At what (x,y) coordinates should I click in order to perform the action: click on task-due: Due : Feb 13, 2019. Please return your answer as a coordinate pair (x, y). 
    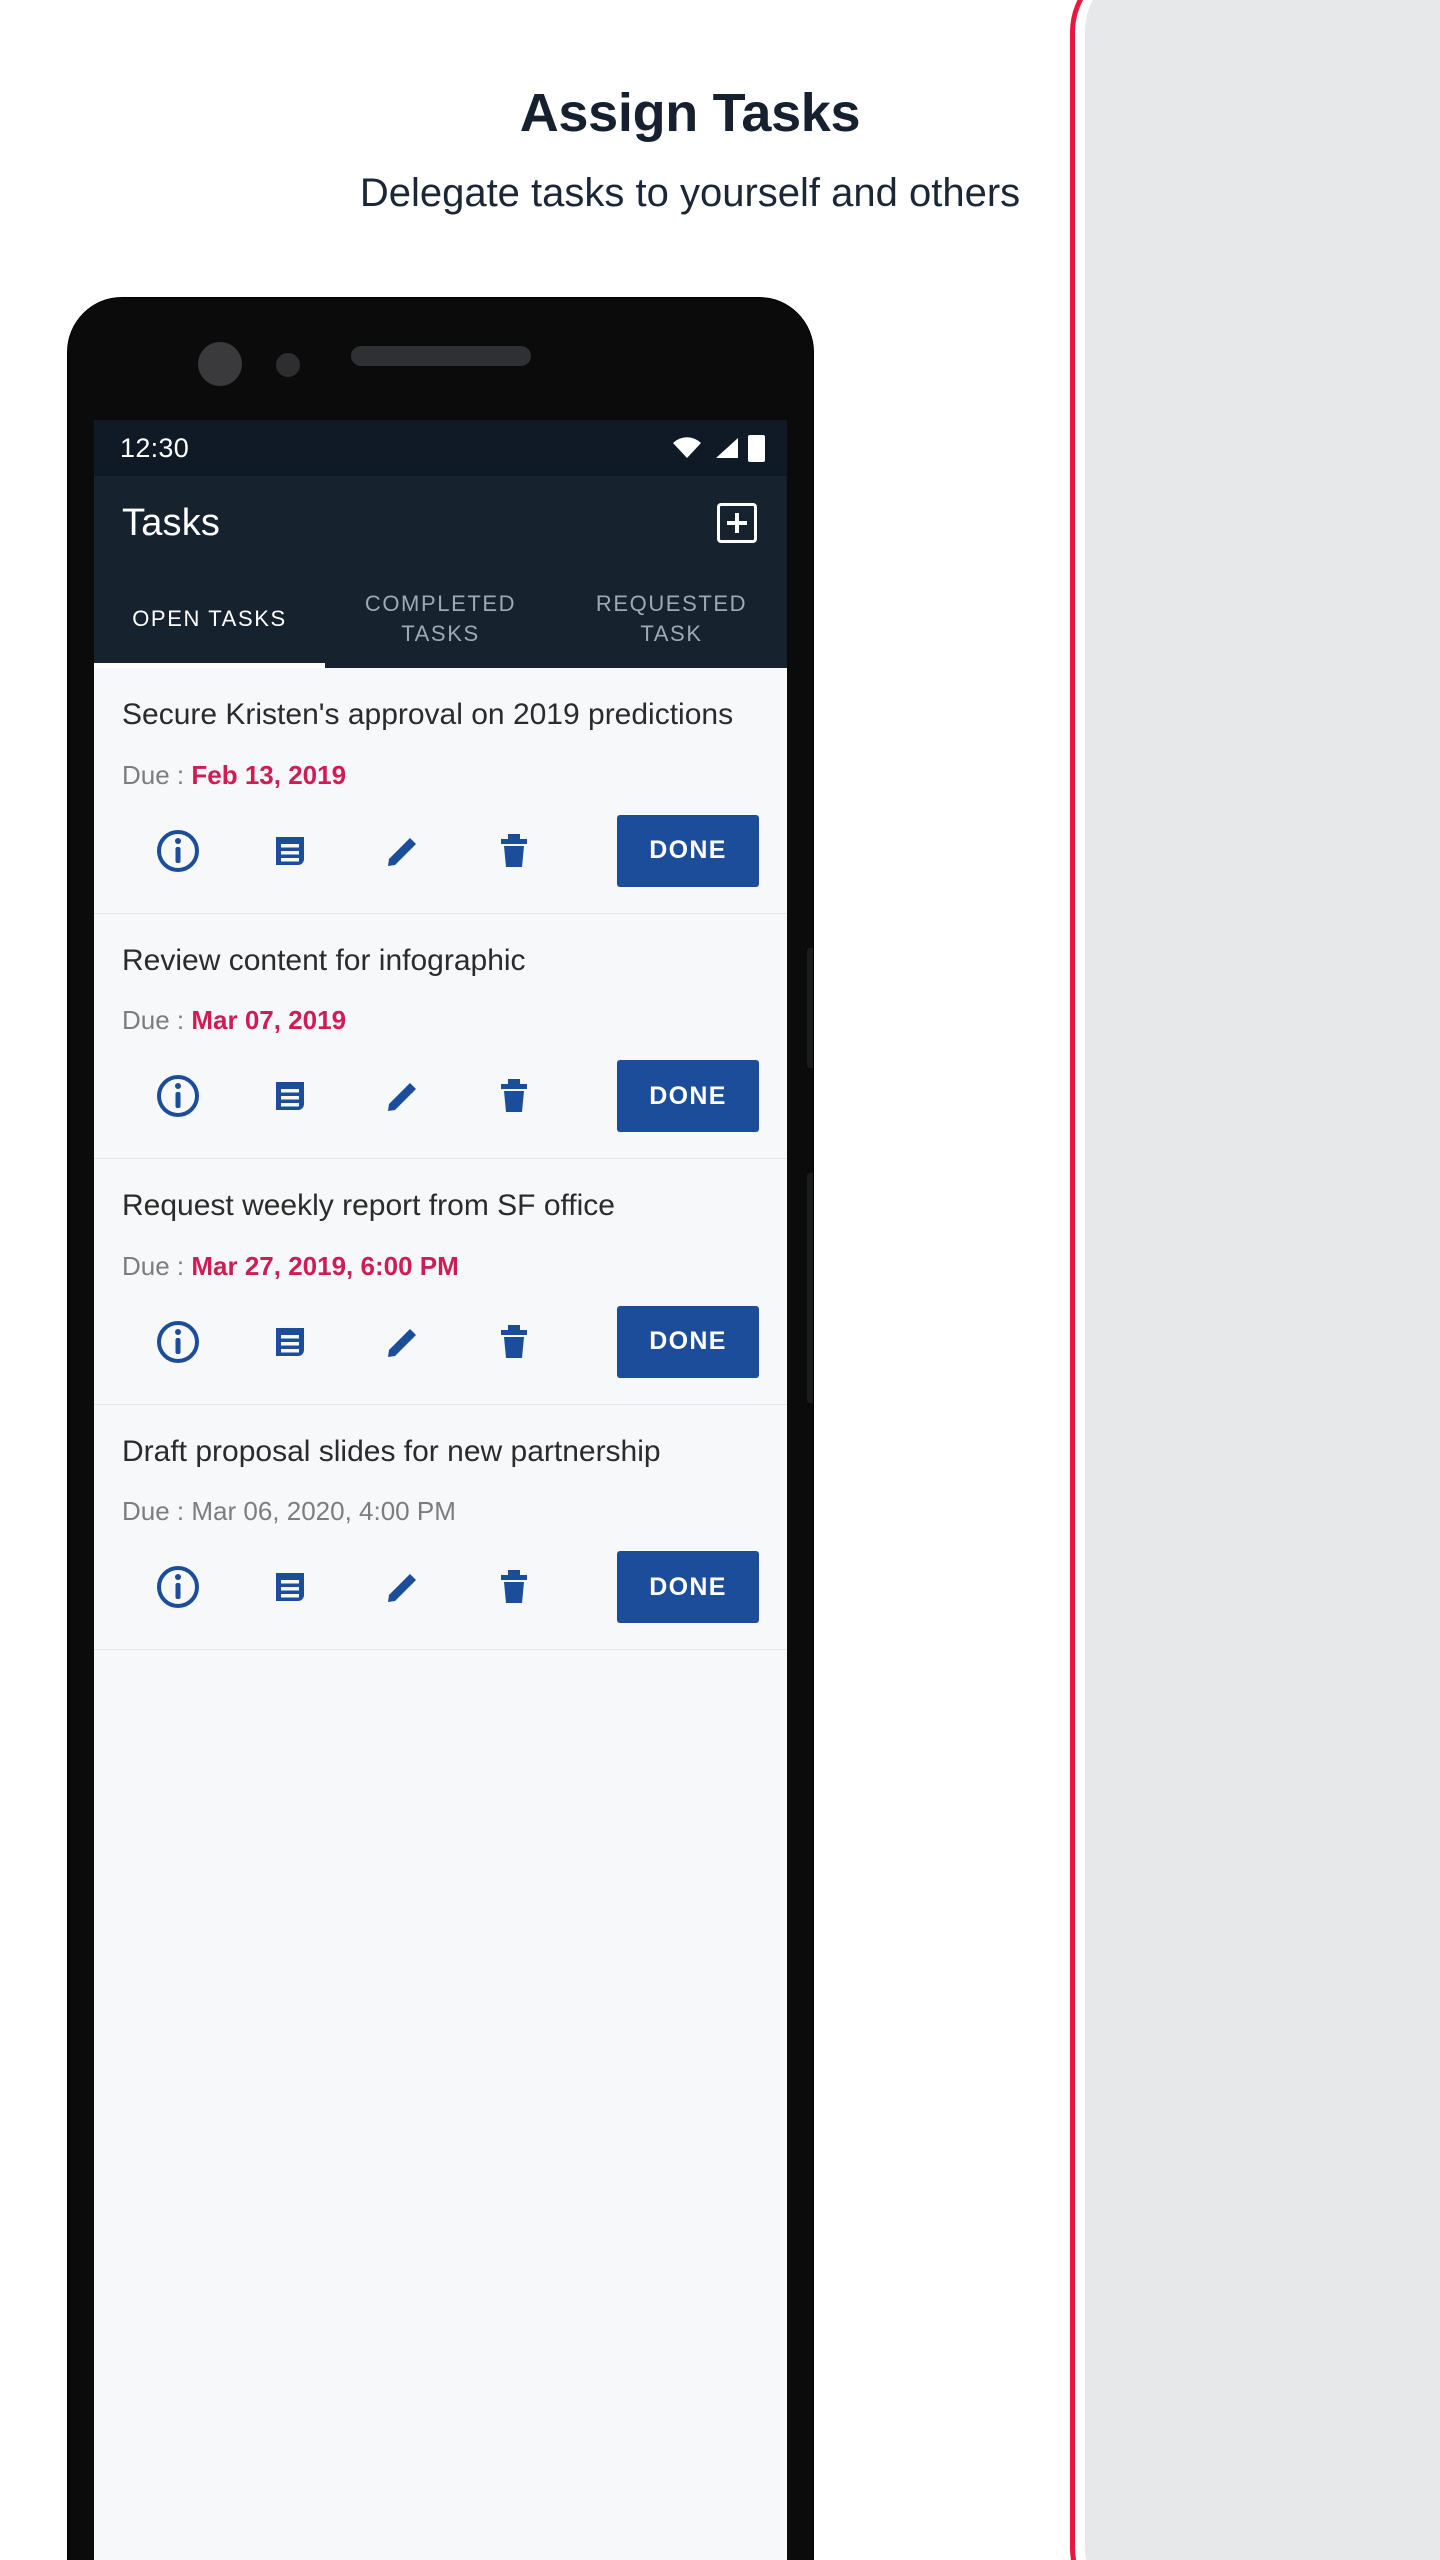
    Looking at the image, I should click on (440, 775).